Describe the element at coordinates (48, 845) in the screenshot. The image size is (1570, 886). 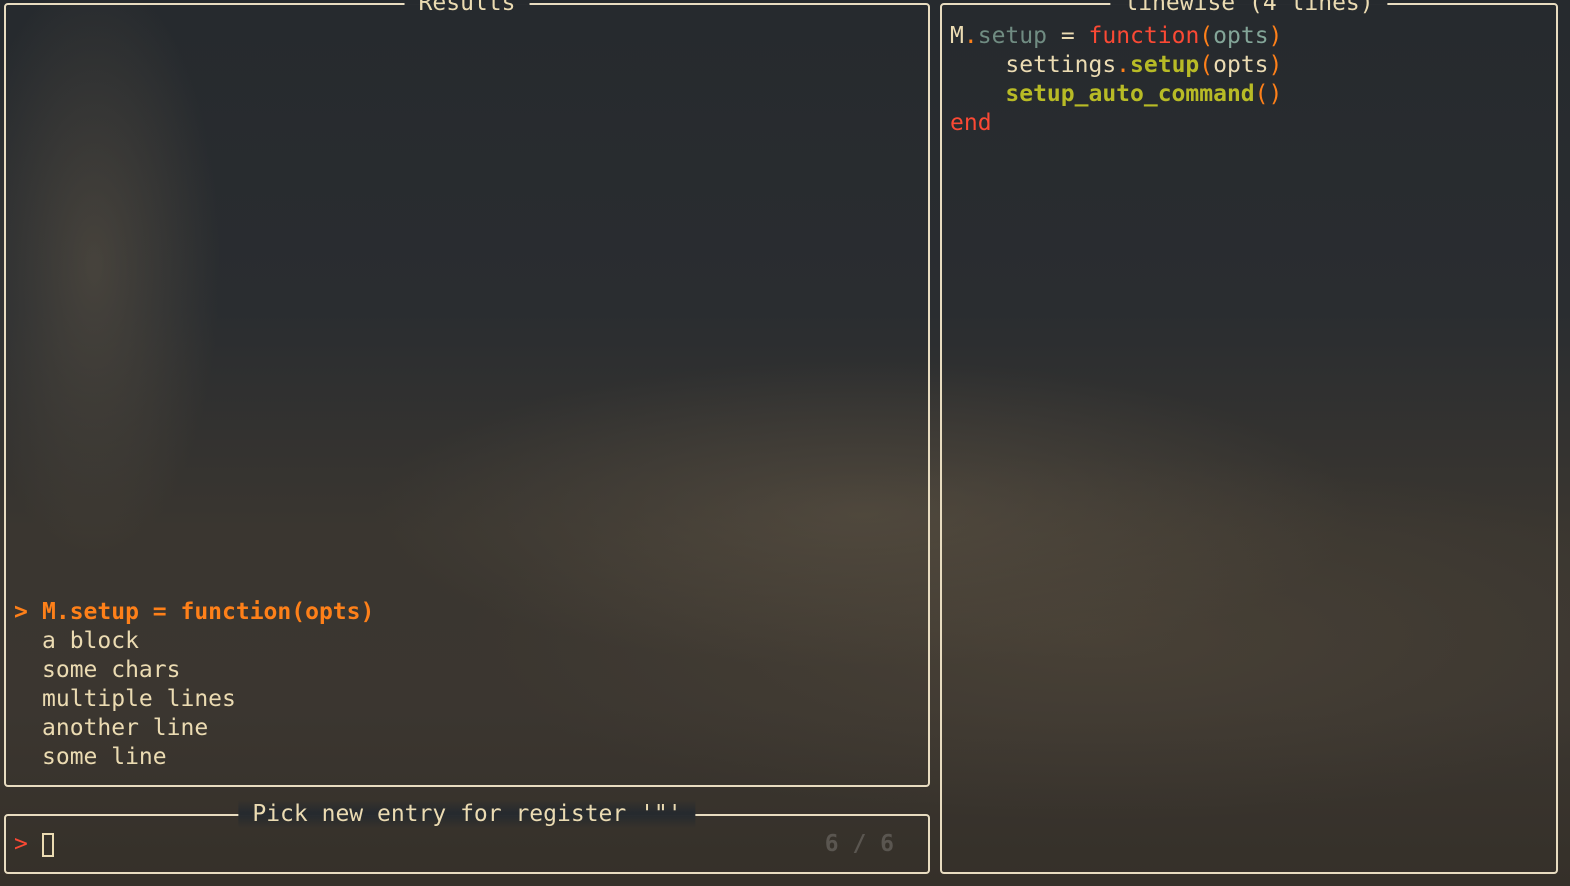
I see `text-cursor` at that location.